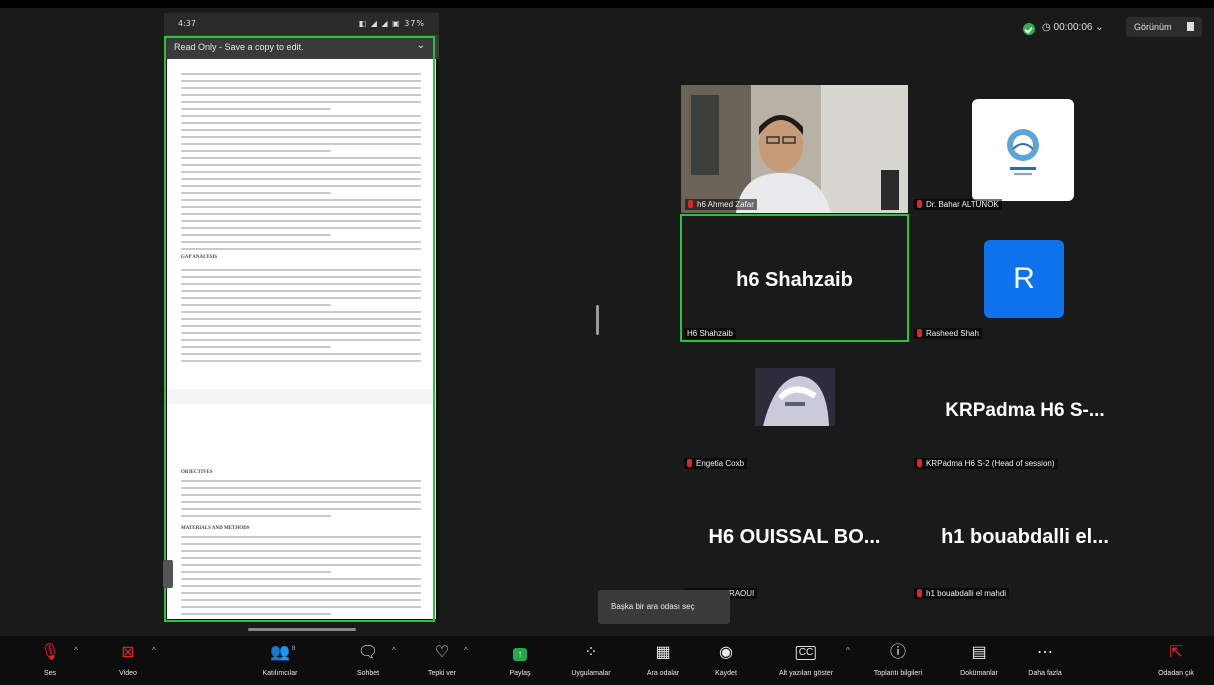 This screenshot has width=1214, height=685. Describe the element at coordinates (794, 149) in the screenshot. I see `participant-video-tile: h6 Ahmed Zafar` at that location.